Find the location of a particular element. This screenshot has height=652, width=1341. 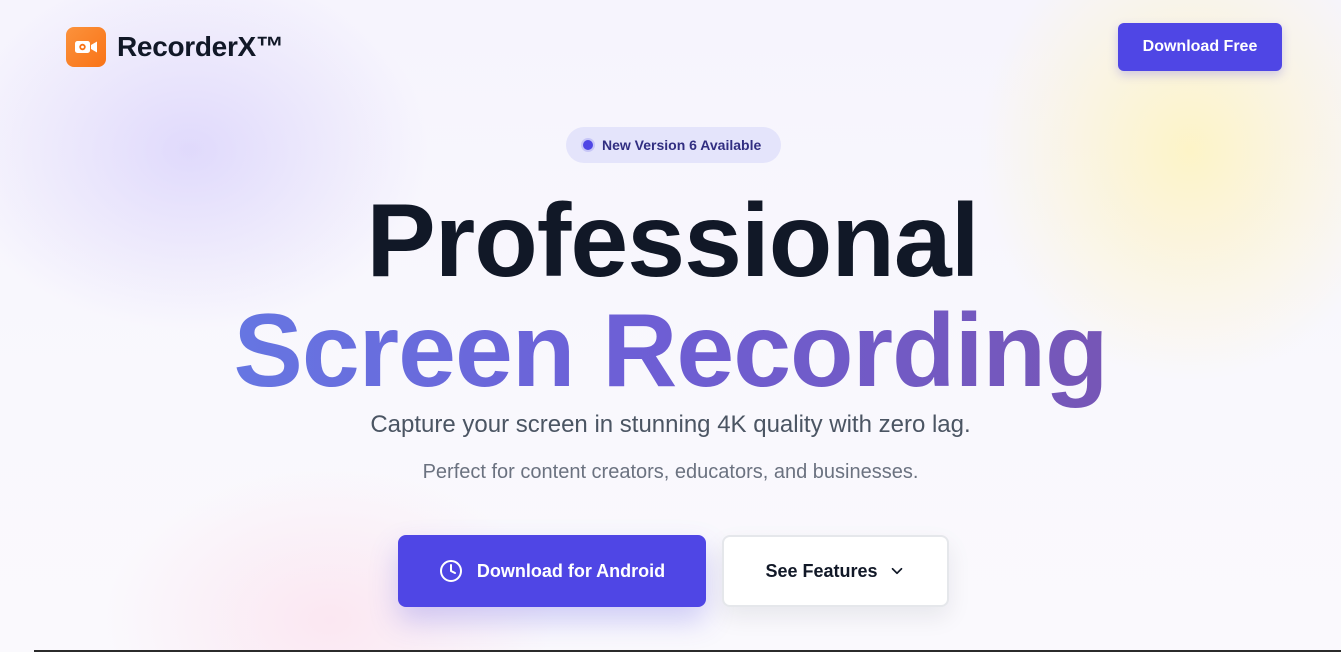

see-features-button: See Features is located at coordinates (835, 571).